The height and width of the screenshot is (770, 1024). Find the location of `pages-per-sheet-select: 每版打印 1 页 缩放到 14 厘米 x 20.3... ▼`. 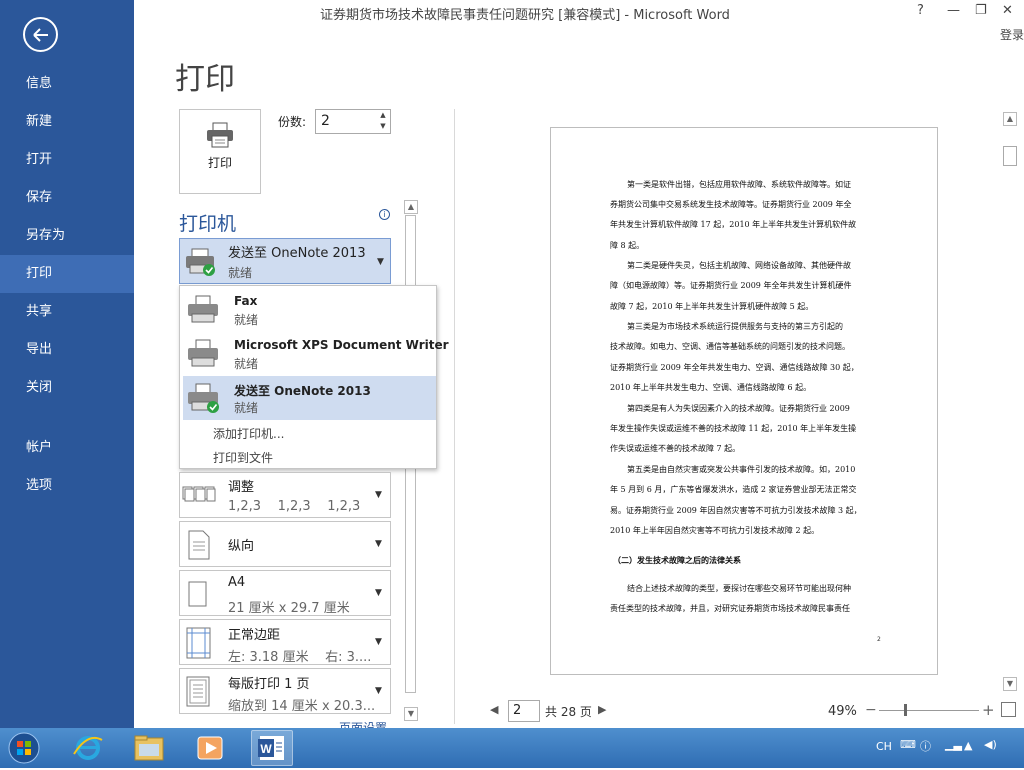

pages-per-sheet-select: 每版打印 1 页 缩放到 14 厘米 x 20.3... ▼ is located at coordinates (285, 691).